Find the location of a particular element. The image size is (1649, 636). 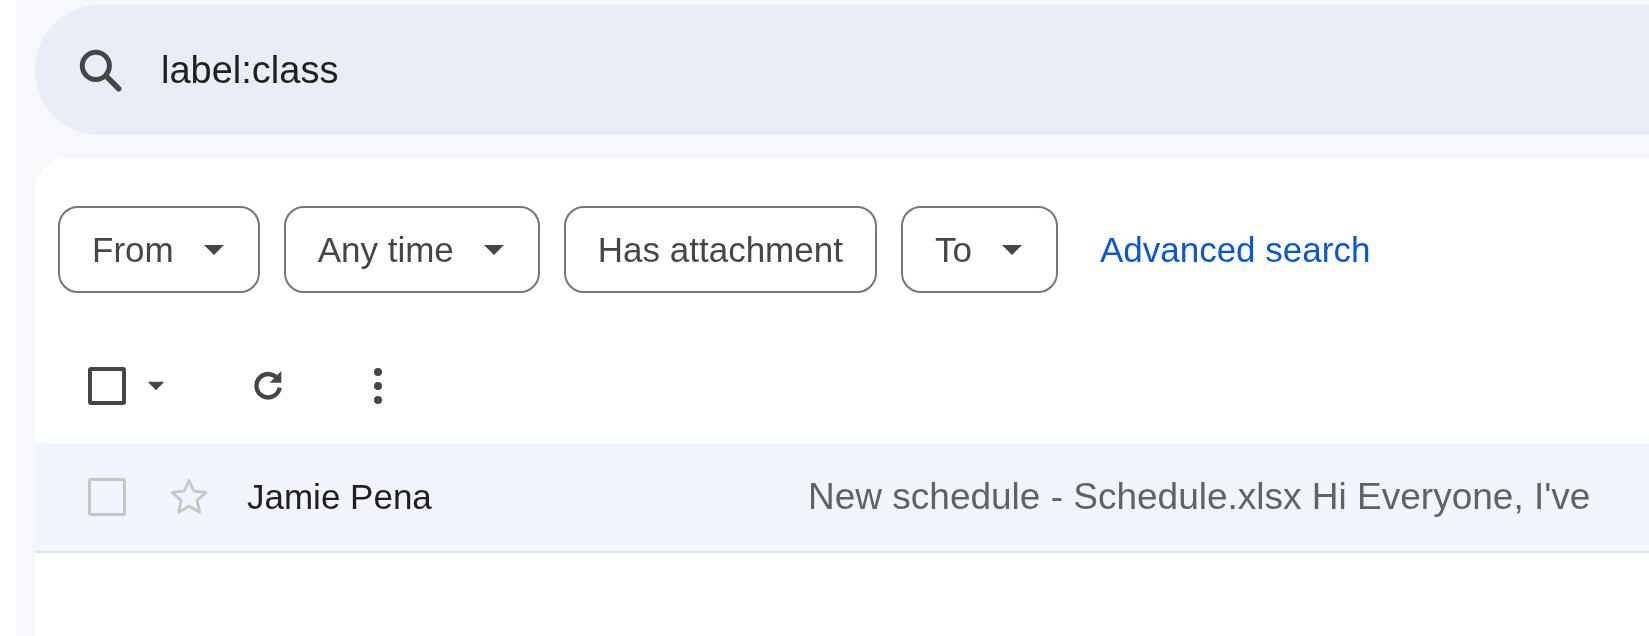

message-snippet: New schedule - Schedule.xlsx Hi Everyone, I've is located at coordinates (1199, 497).